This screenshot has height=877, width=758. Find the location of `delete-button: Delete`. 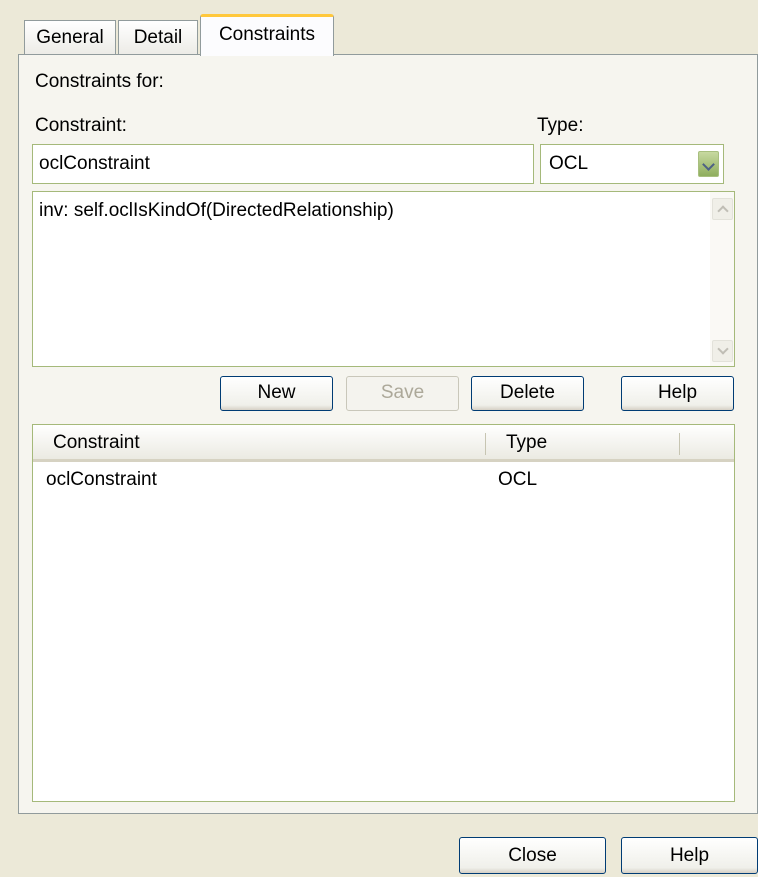

delete-button: Delete is located at coordinates (527, 393).